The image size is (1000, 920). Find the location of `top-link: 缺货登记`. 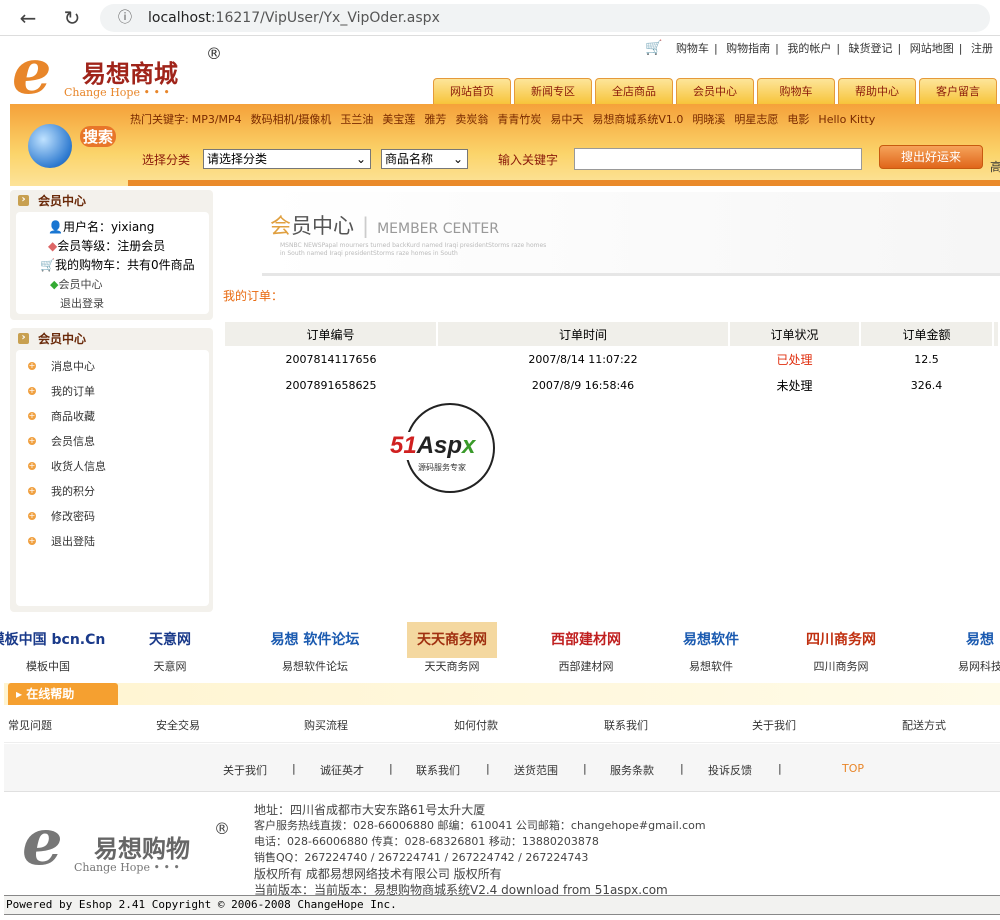

top-link: 缺货登记 is located at coordinates (871, 48).